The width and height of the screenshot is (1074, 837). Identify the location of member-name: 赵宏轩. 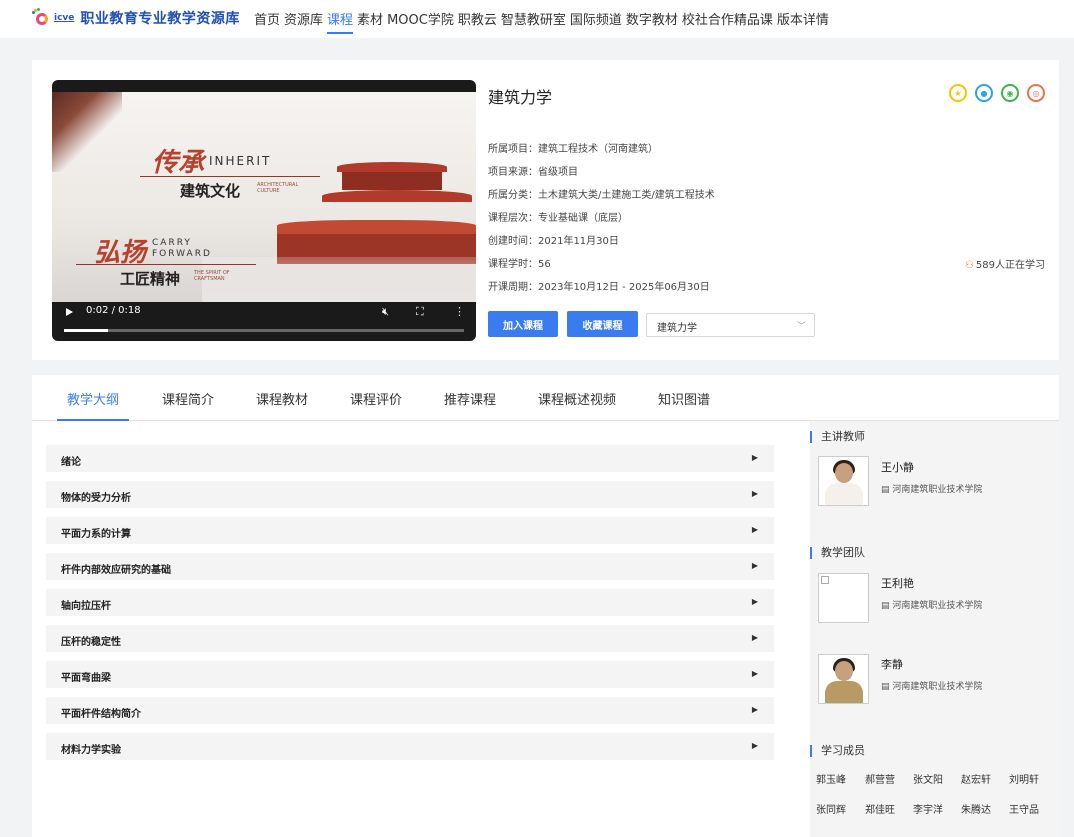
(976, 778).